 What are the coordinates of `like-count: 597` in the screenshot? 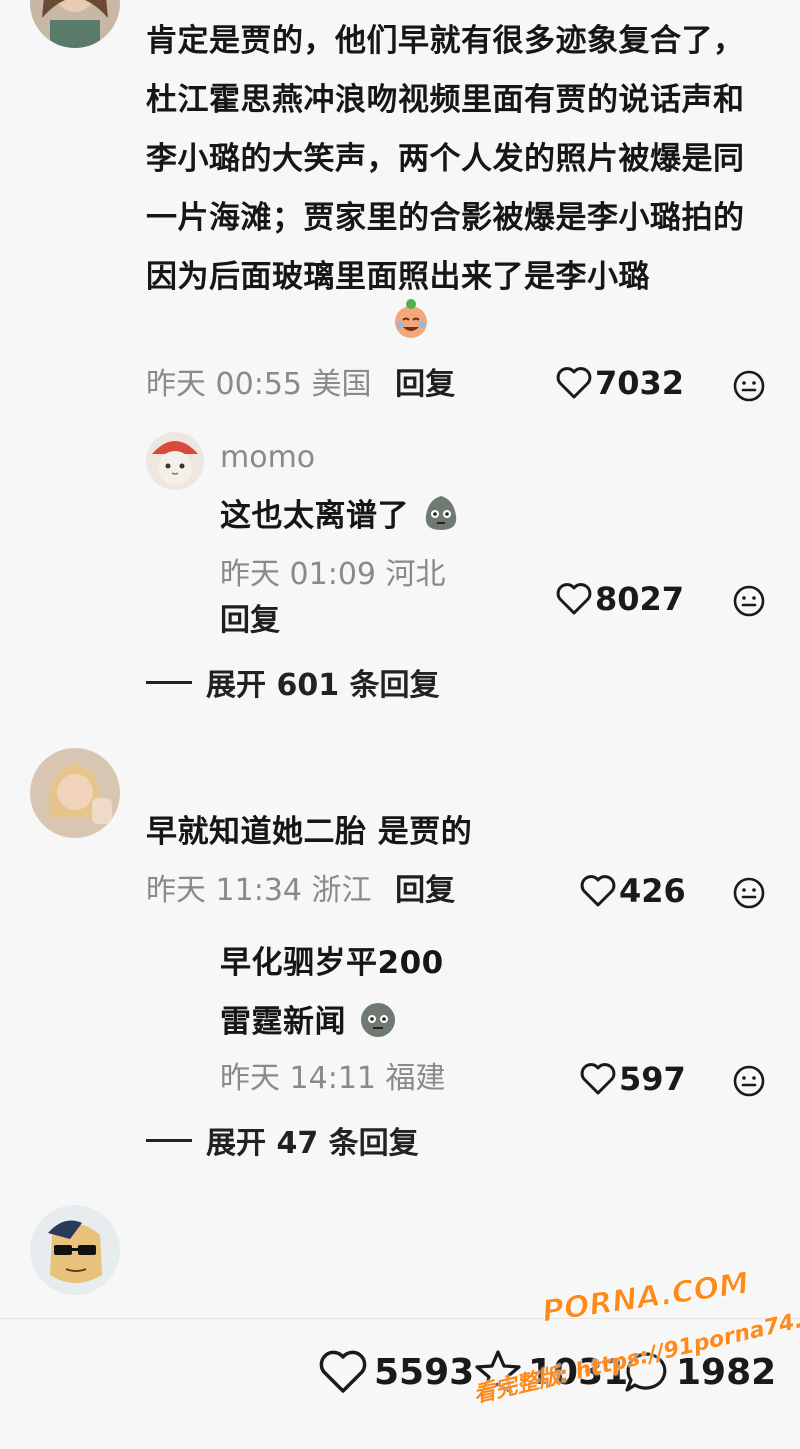 It's located at (652, 1079).